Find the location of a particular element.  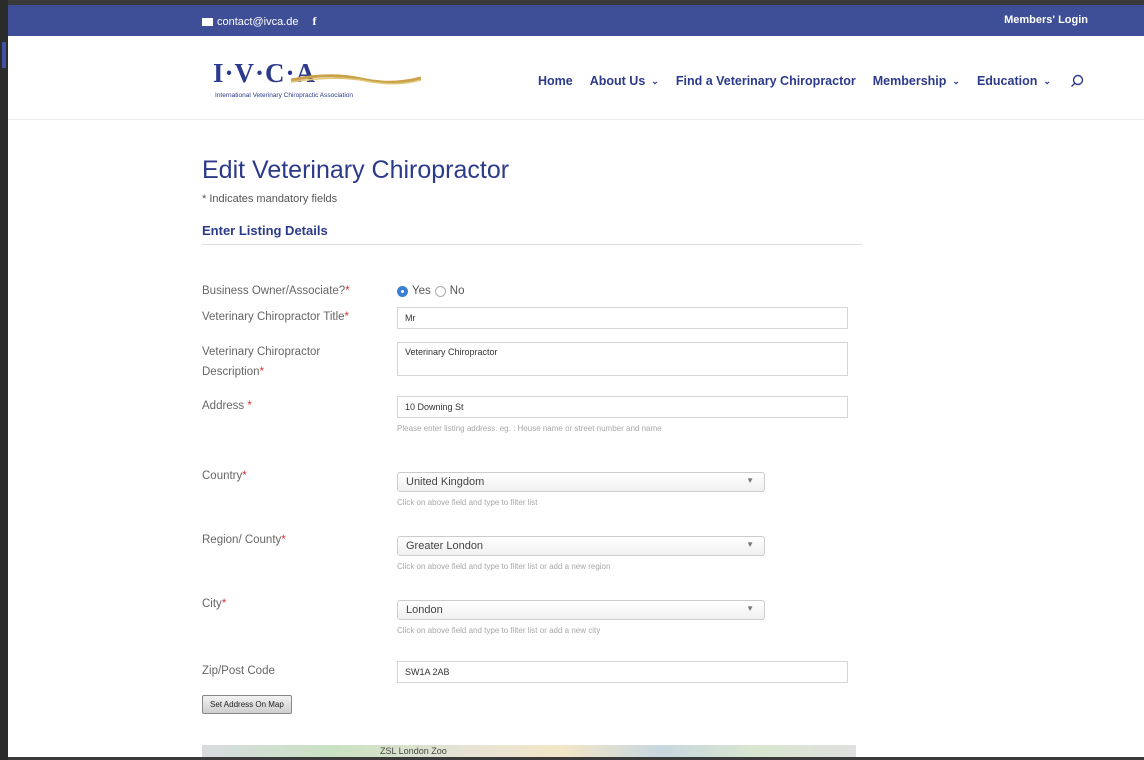

map-place-label: ZSL London Zoo is located at coordinates (413, 751).